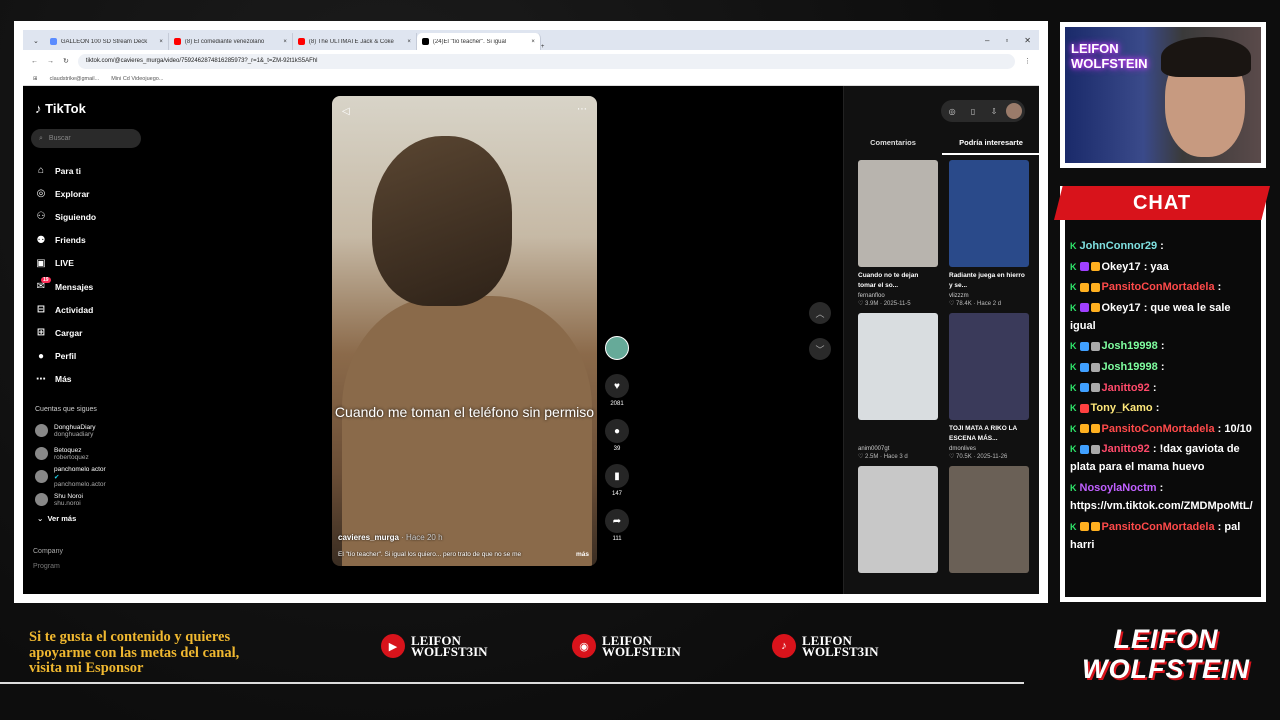 This screenshot has width=1280, height=720. I want to click on sidebar-item-friends: ⚉ Friends, so click(65, 240).